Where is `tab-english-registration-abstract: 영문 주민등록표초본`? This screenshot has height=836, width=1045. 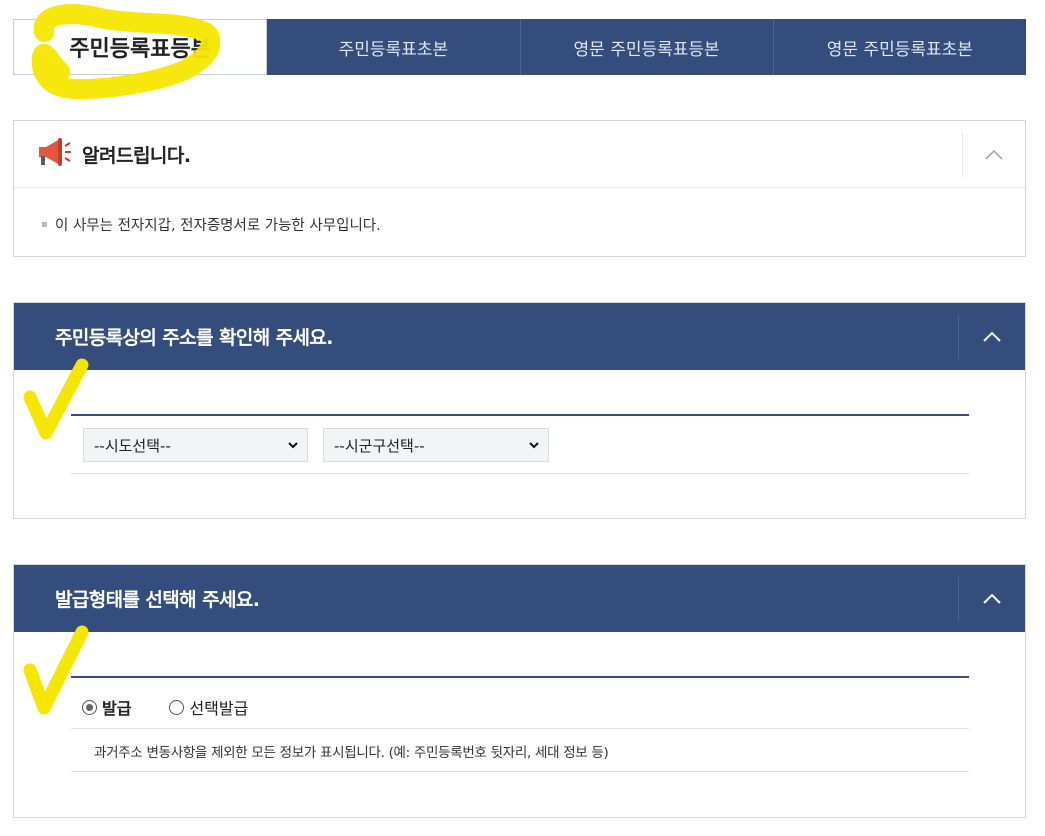 tab-english-registration-abstract: 영문 주민등록표초본 is located at coordinates (899, 47).